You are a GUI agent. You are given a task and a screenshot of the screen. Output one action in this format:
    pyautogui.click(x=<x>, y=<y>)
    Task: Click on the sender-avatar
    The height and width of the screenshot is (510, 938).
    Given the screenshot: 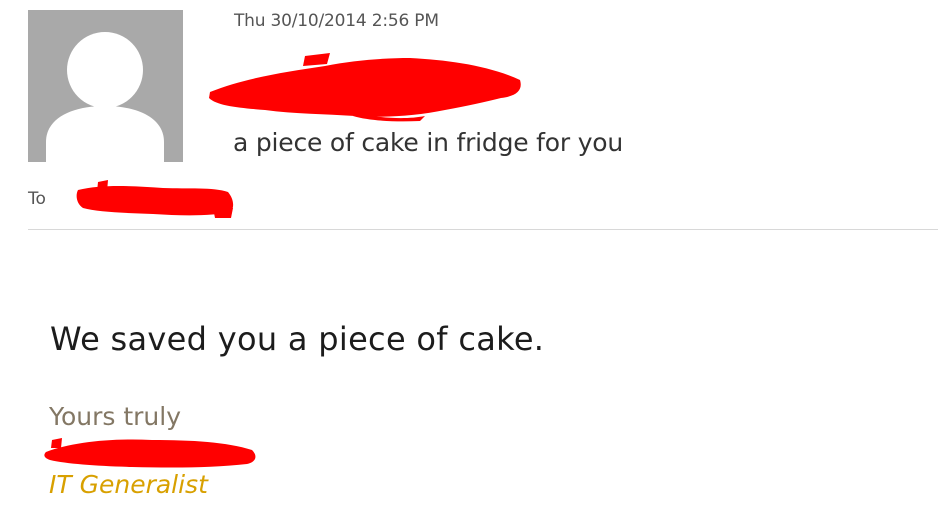 What is the action you would take?
    pyautogui.click(x=105, y=86)
    